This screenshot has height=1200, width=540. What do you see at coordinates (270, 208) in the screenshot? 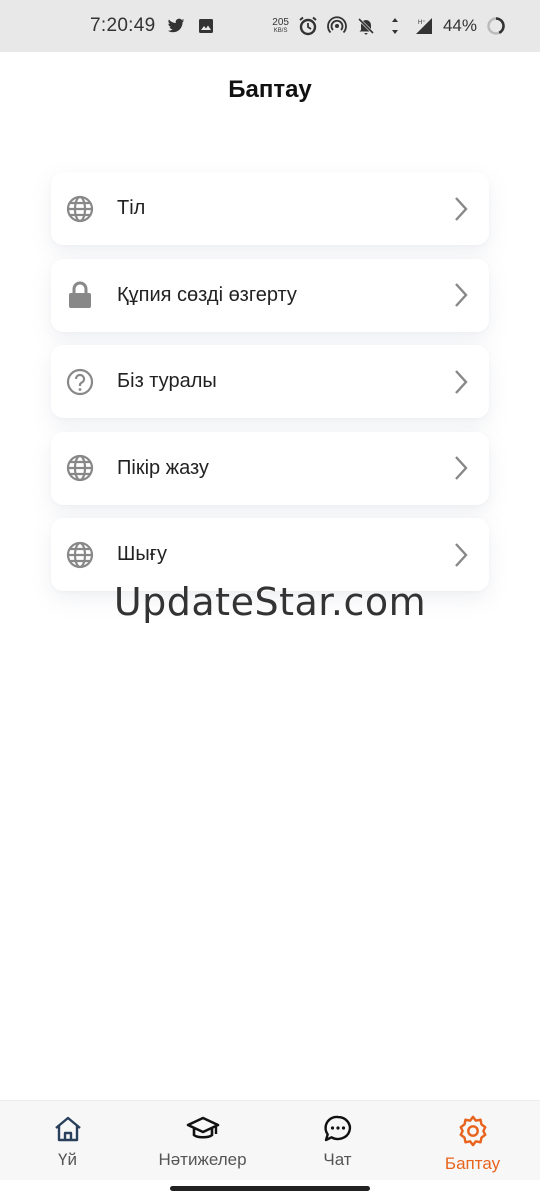
I see `menu-item-language: Тіл` at bounding box center [270, 208].